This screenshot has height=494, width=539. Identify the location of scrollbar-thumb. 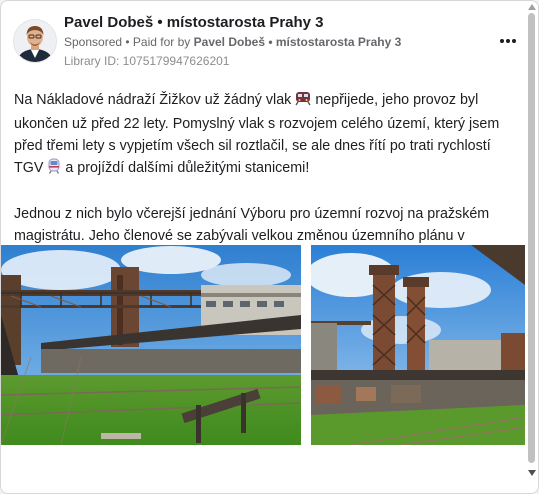
(531, 238).